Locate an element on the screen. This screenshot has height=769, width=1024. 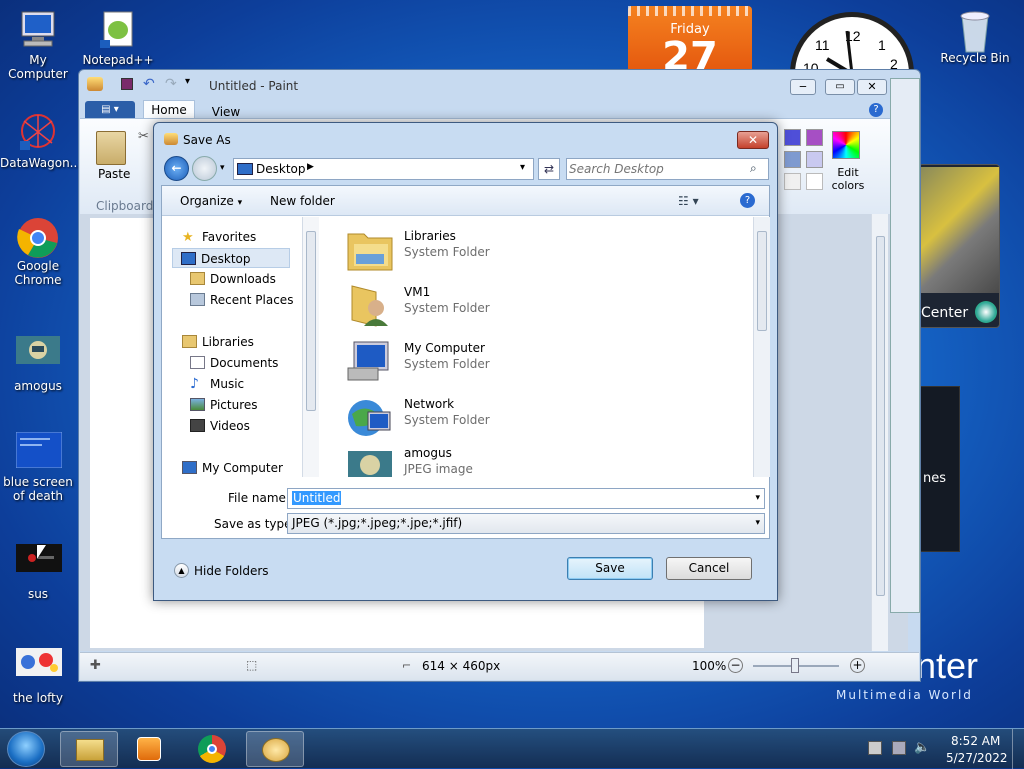
back-button: ← is located at coordinates (176, 168).